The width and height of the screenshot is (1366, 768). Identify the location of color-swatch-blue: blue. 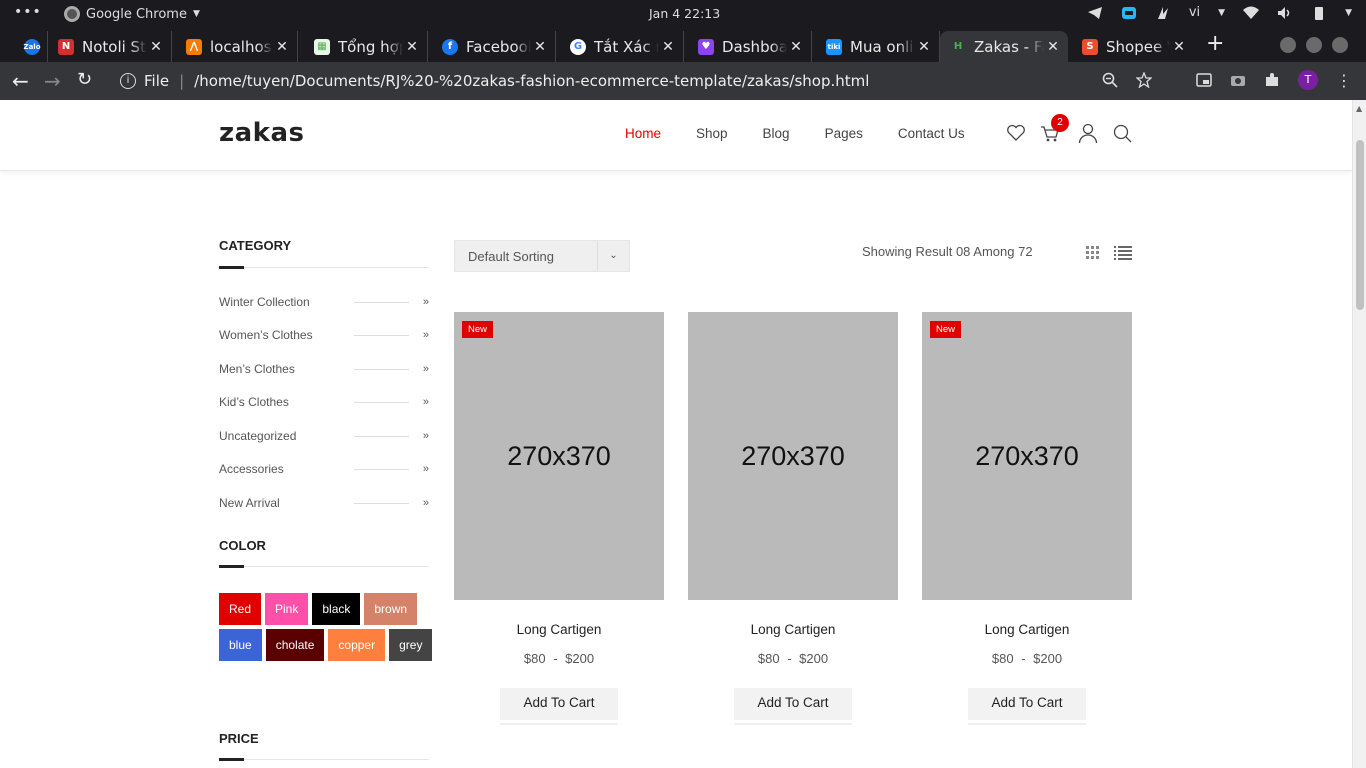
(240, 645).